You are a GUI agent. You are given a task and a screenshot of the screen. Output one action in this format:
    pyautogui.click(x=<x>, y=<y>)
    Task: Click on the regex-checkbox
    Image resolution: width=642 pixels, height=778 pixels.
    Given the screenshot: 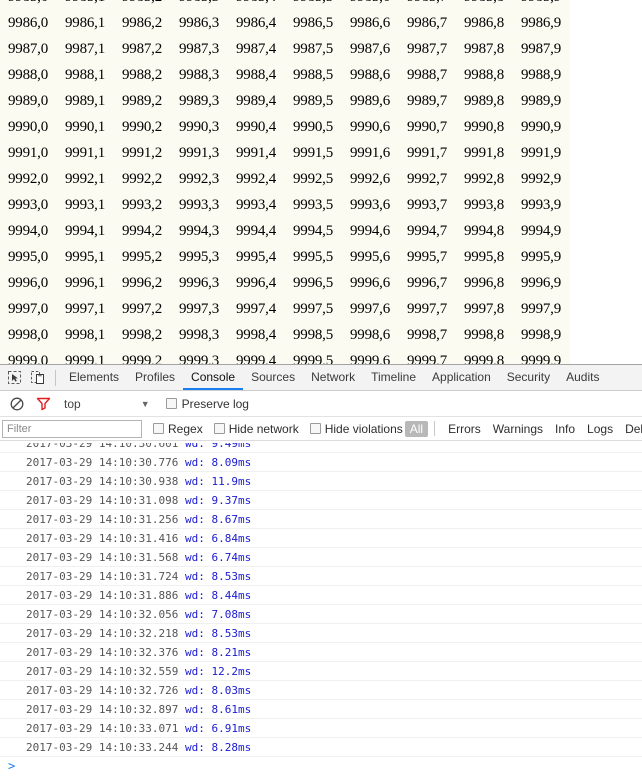 What is the action you would take?
    pyautogui.click(x=158, y=428)
    